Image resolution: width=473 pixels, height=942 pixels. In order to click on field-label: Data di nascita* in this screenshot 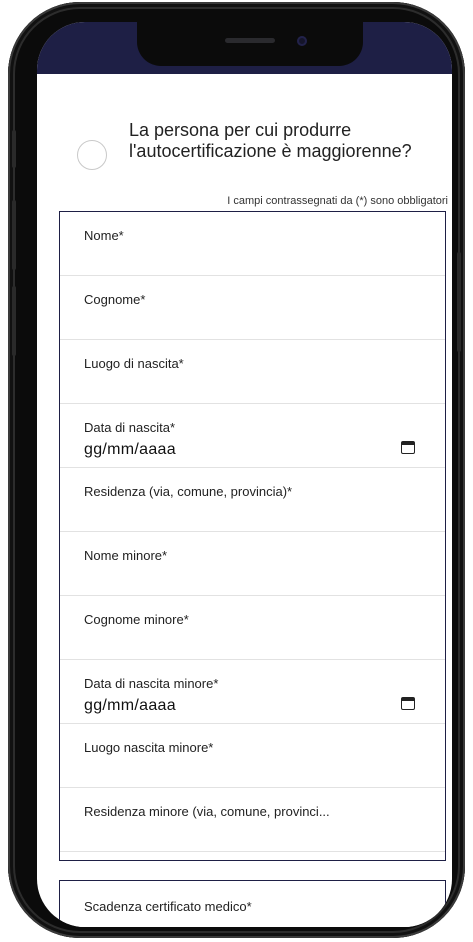, I will do `click(130, 427)`.